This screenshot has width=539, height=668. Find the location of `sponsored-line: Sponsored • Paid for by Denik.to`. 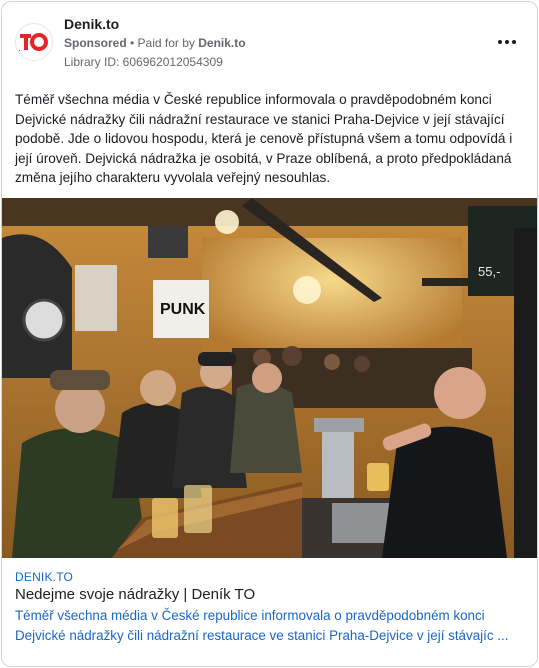

sponsored-line: Sponsored • Paid for by Denik.to is located at coordinates (155, 43).